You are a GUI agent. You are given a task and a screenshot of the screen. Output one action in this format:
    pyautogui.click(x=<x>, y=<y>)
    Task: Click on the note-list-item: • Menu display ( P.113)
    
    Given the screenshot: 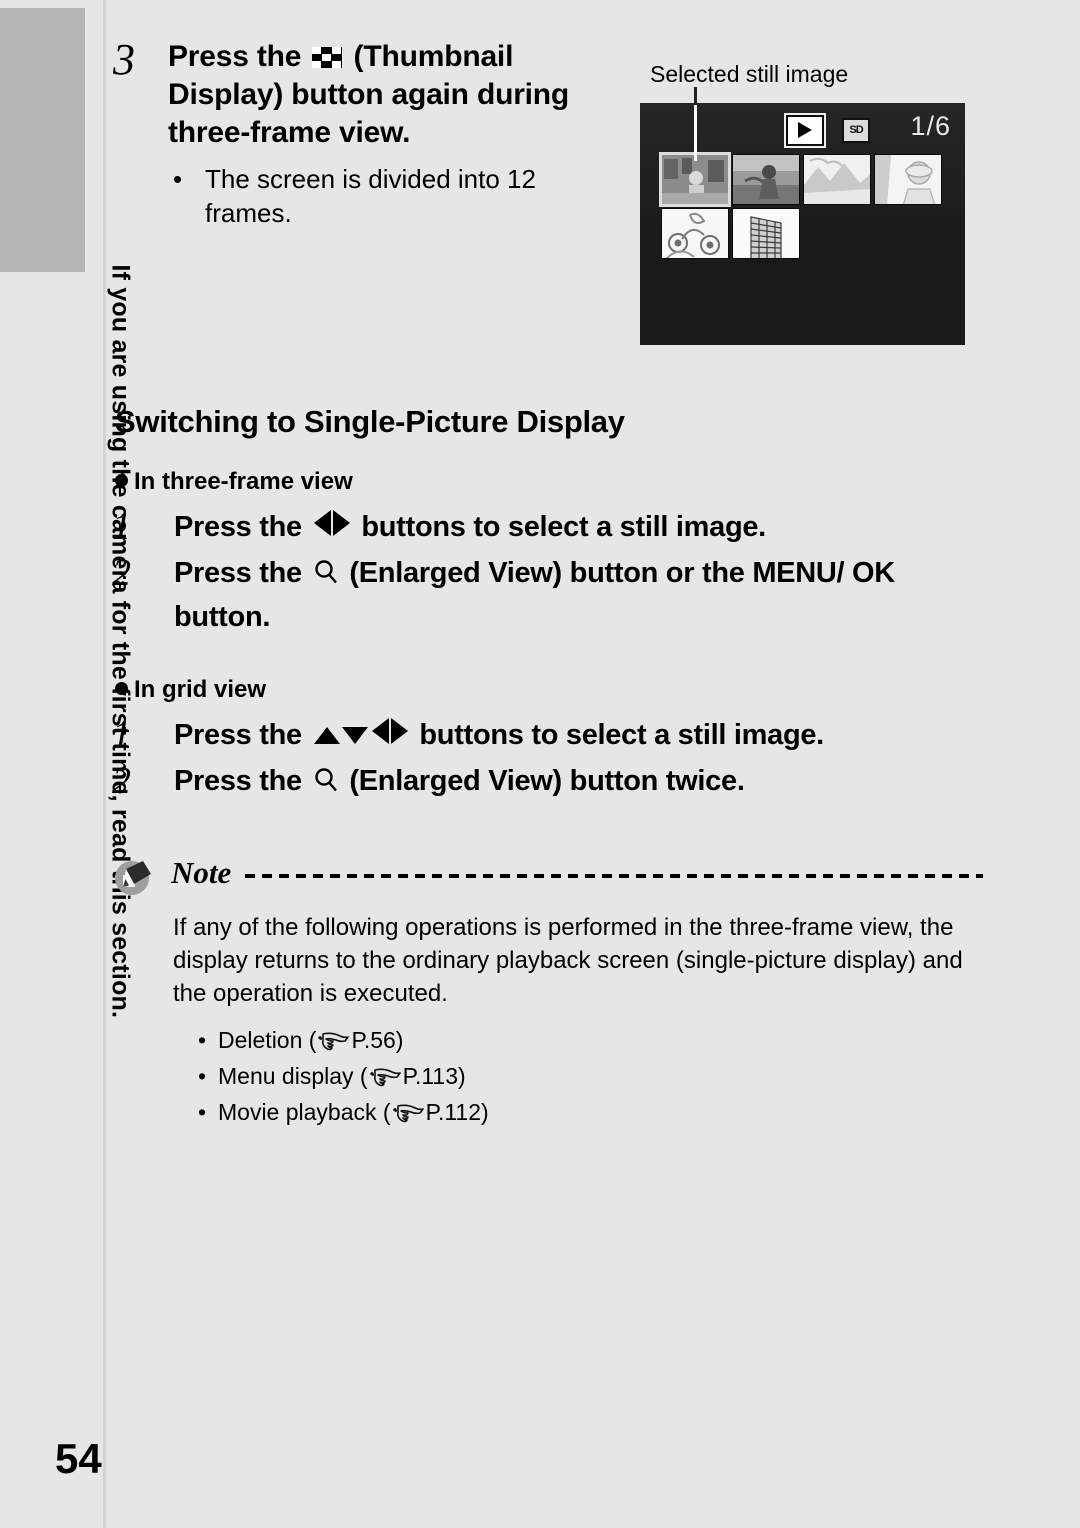 What is the action you would take?
    pyautogui.click(x=590, y=1076)
    